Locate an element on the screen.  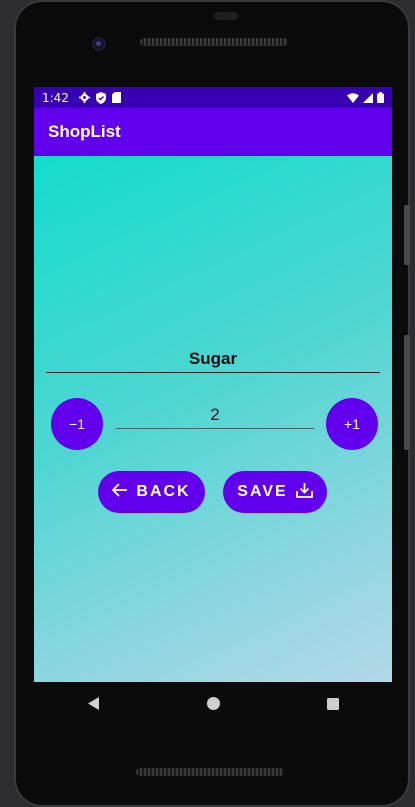
back-button: BACK is located at coordinates (151, 492).